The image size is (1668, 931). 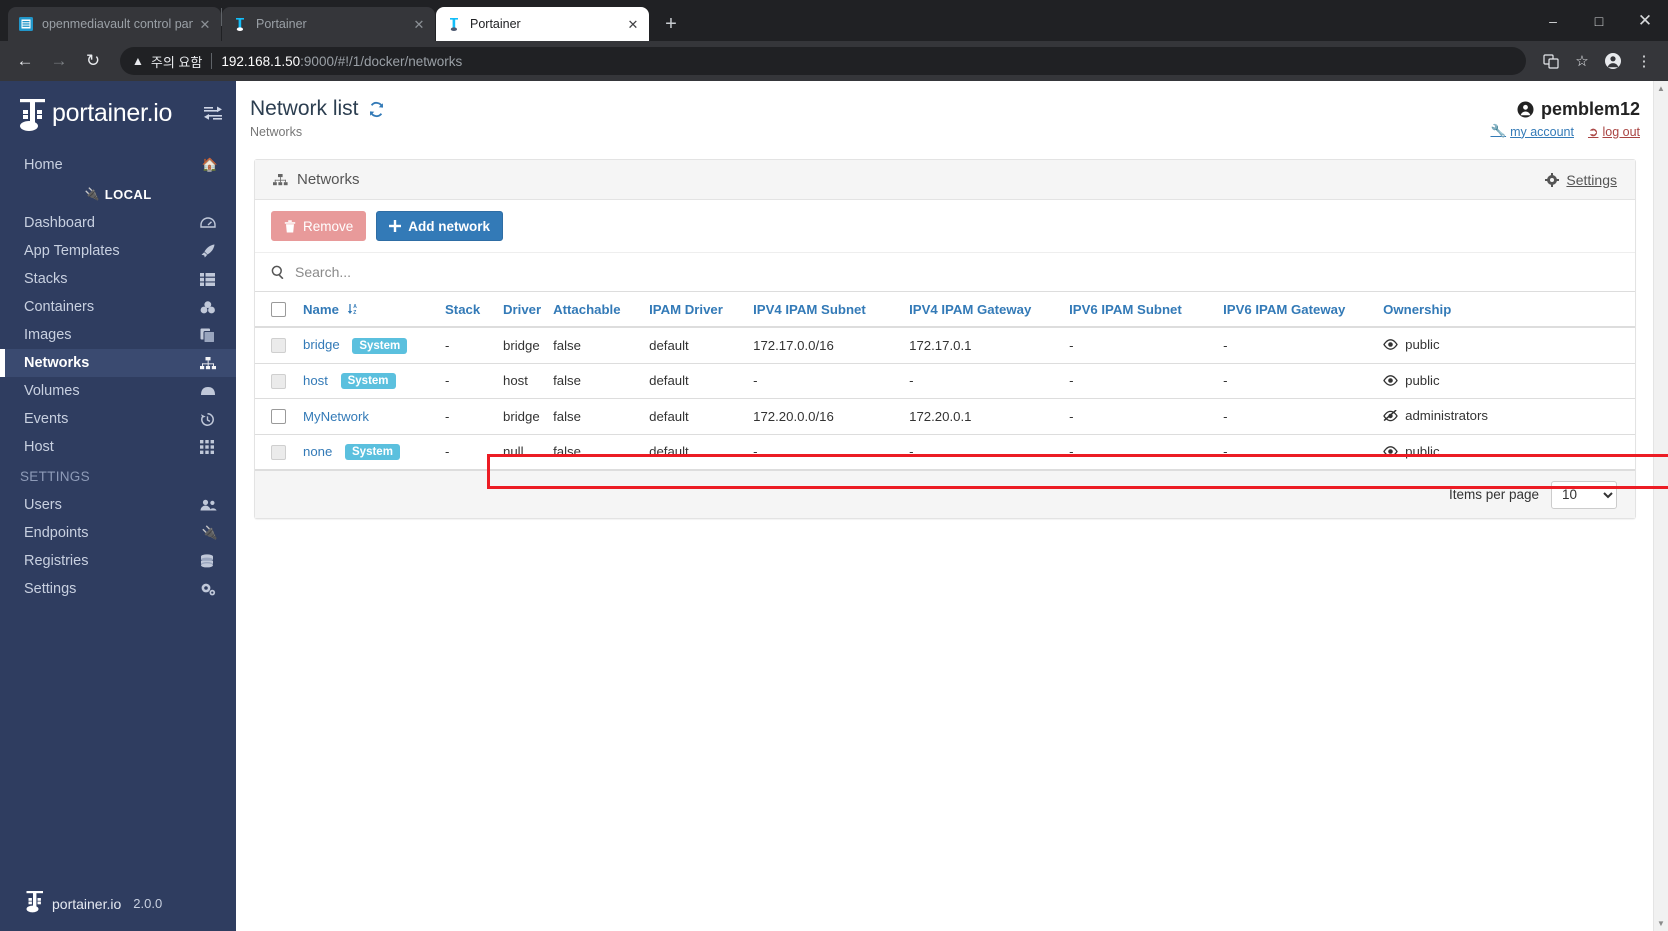 I want to click on table-row: none System - null false default - - - -, so click(x=945, y=452).